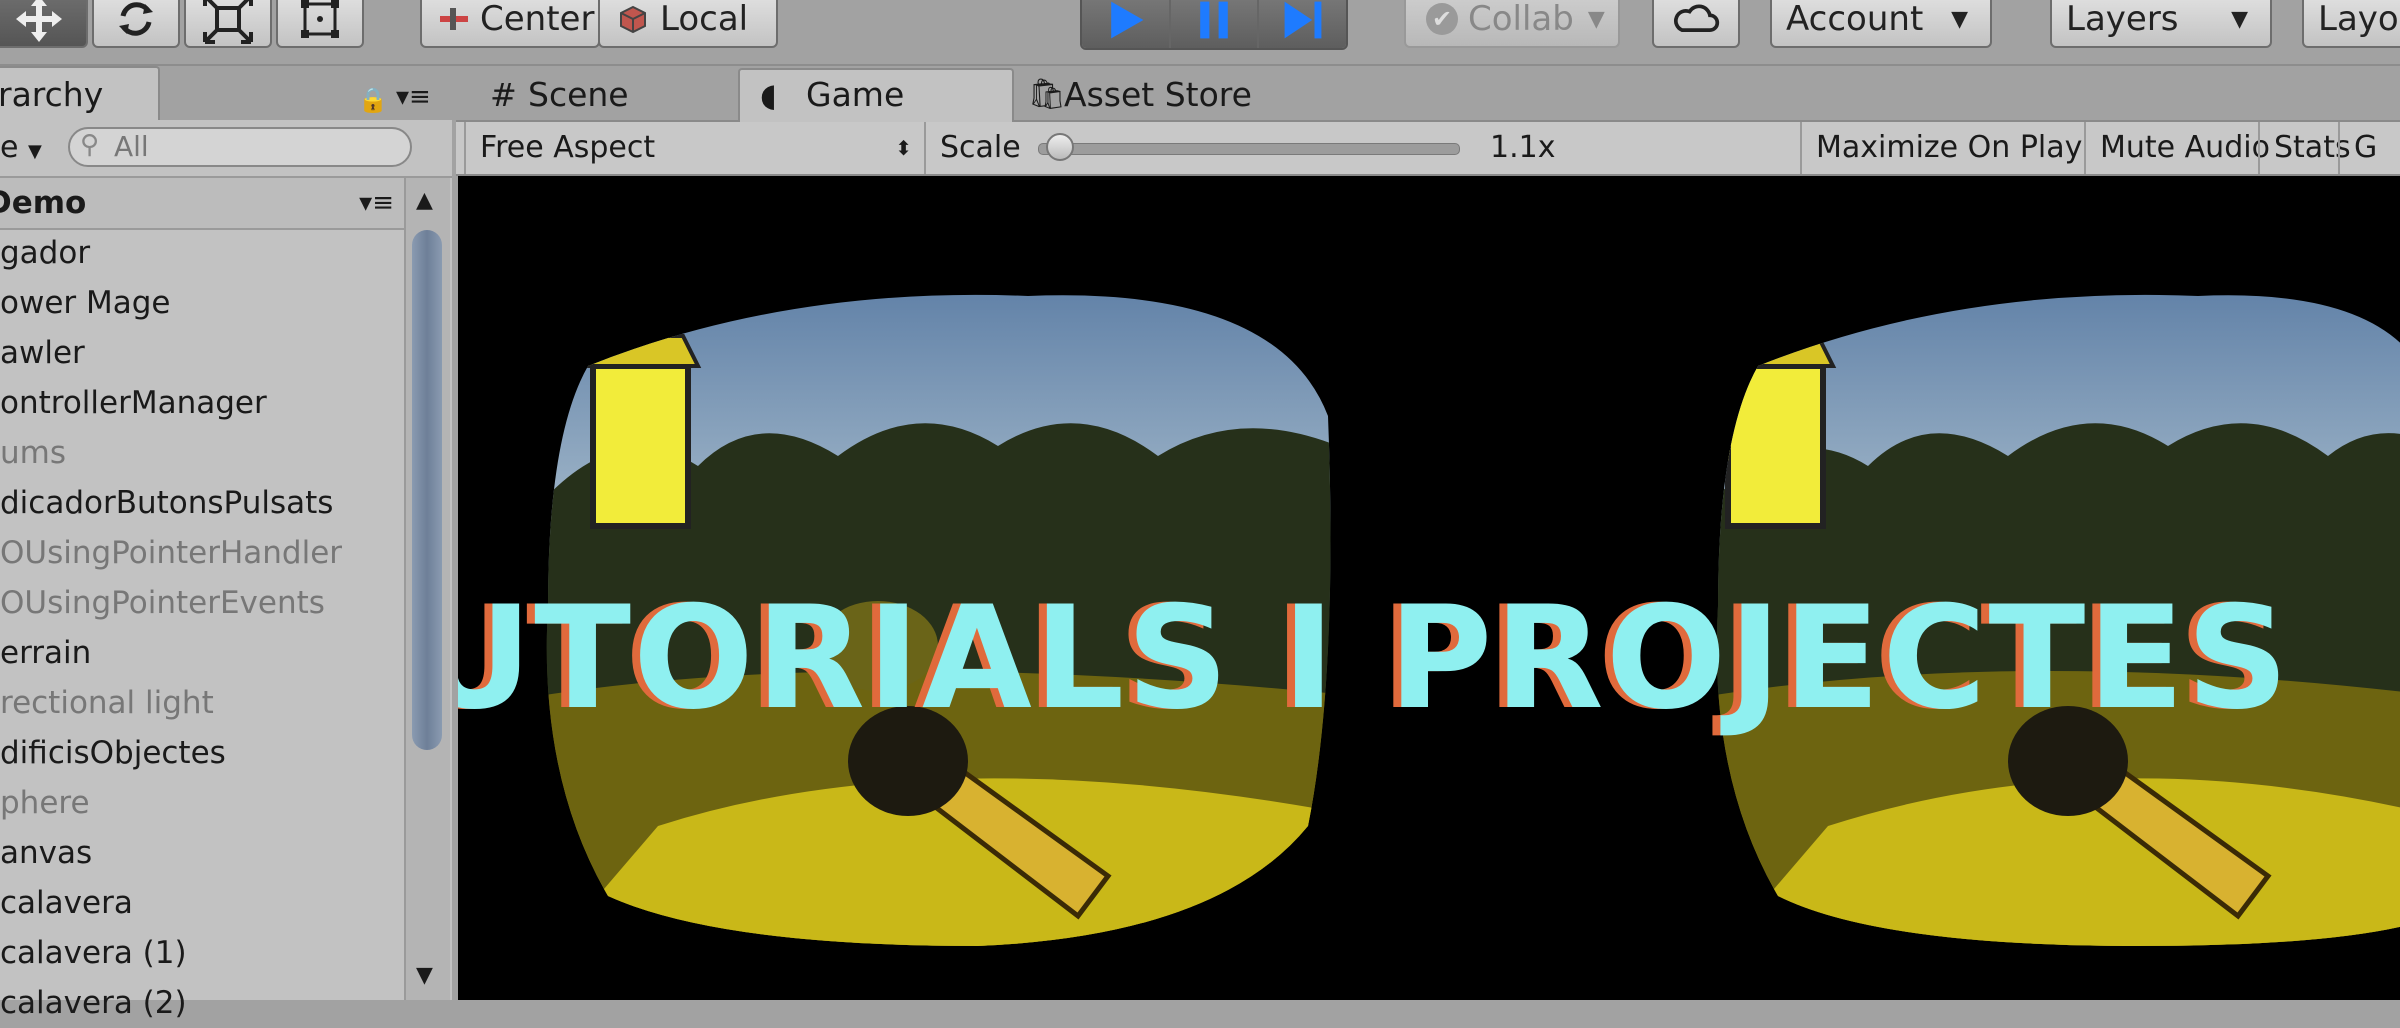 This screenshot has width=2400, height=1028. I want to click on tutorials-overlay-title: TUTORIALS I PROJECTES, so click(1374, 658).